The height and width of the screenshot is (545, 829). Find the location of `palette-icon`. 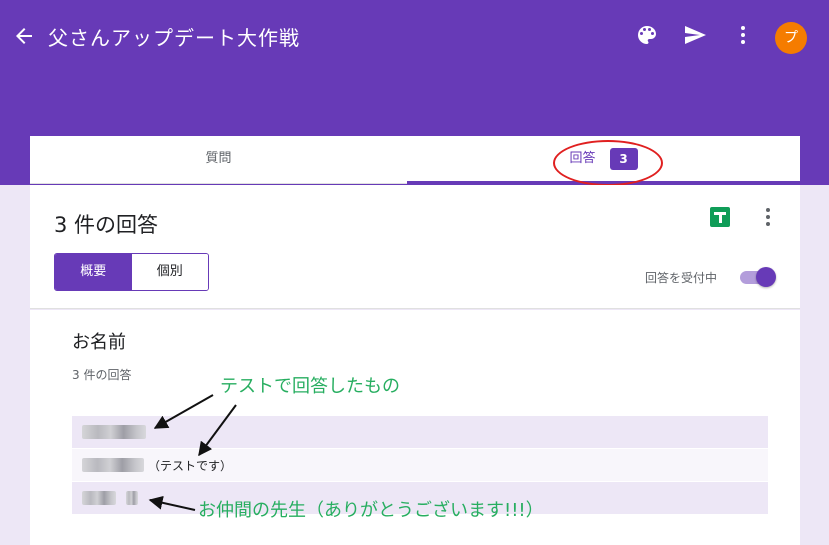

palette-icon is located at coordinates (647, 35).